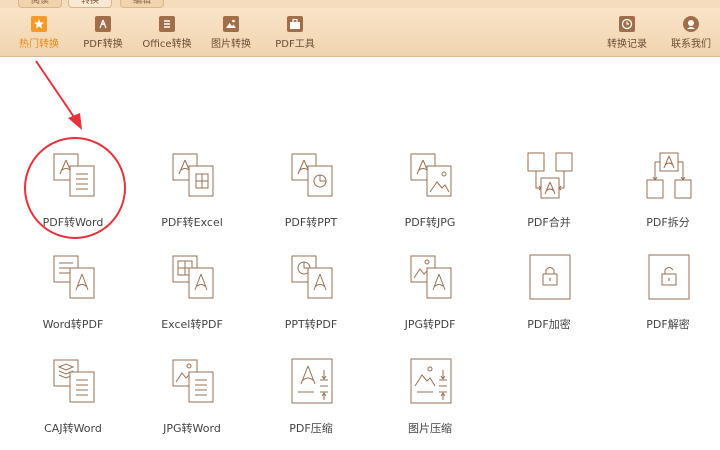 This screenshot has height=450, width=720. Describe the element at coordinates (668, 222) in the screenshot. I see `cell-label: PDF拆分` at that location.